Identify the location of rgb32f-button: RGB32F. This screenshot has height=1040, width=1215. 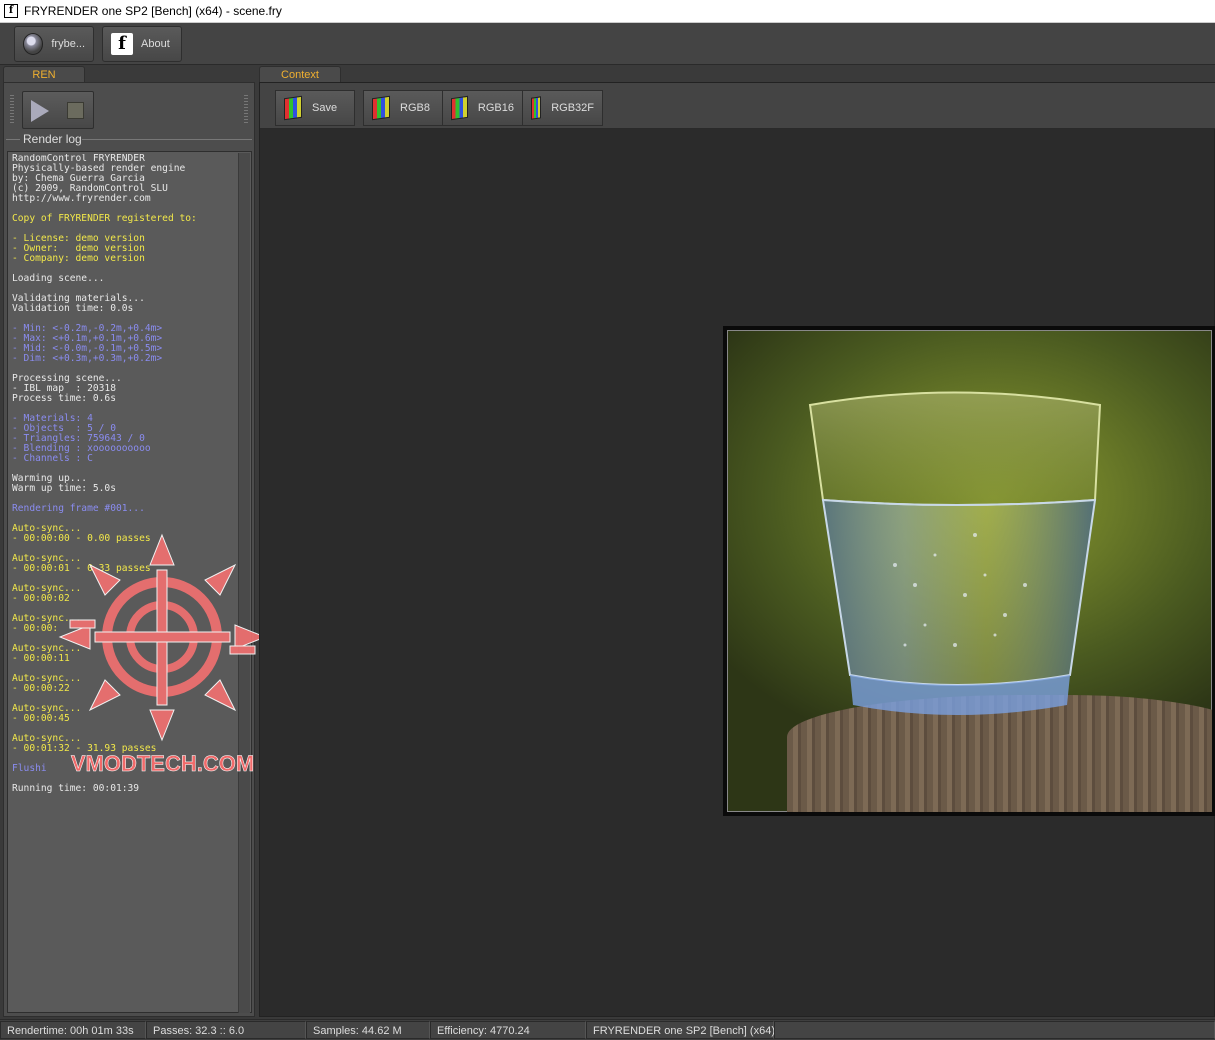
(562, 108).